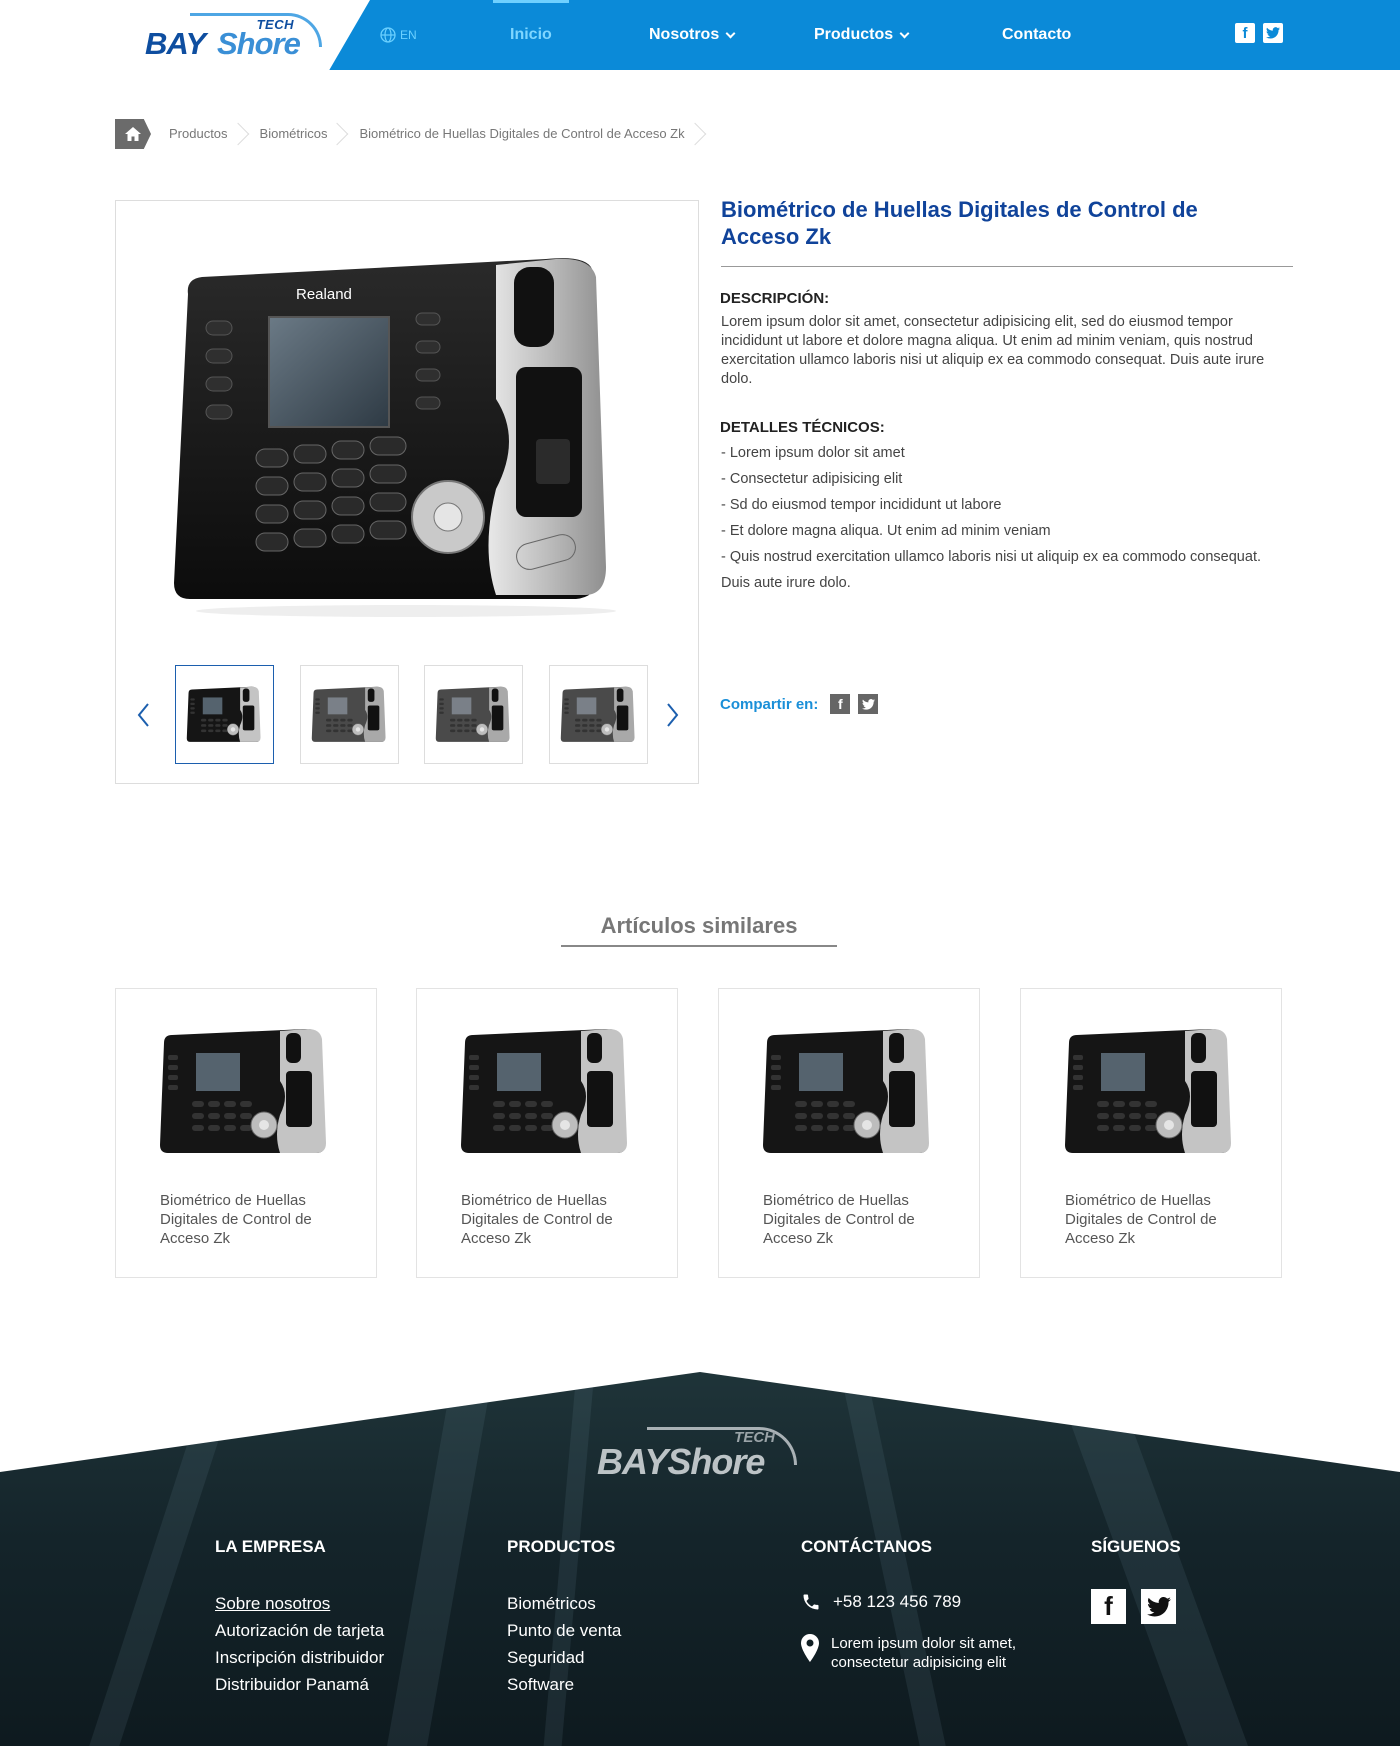 This screenshot has height=1746, width=1400. I want to click on similar-title-underline, so click(699, 946).